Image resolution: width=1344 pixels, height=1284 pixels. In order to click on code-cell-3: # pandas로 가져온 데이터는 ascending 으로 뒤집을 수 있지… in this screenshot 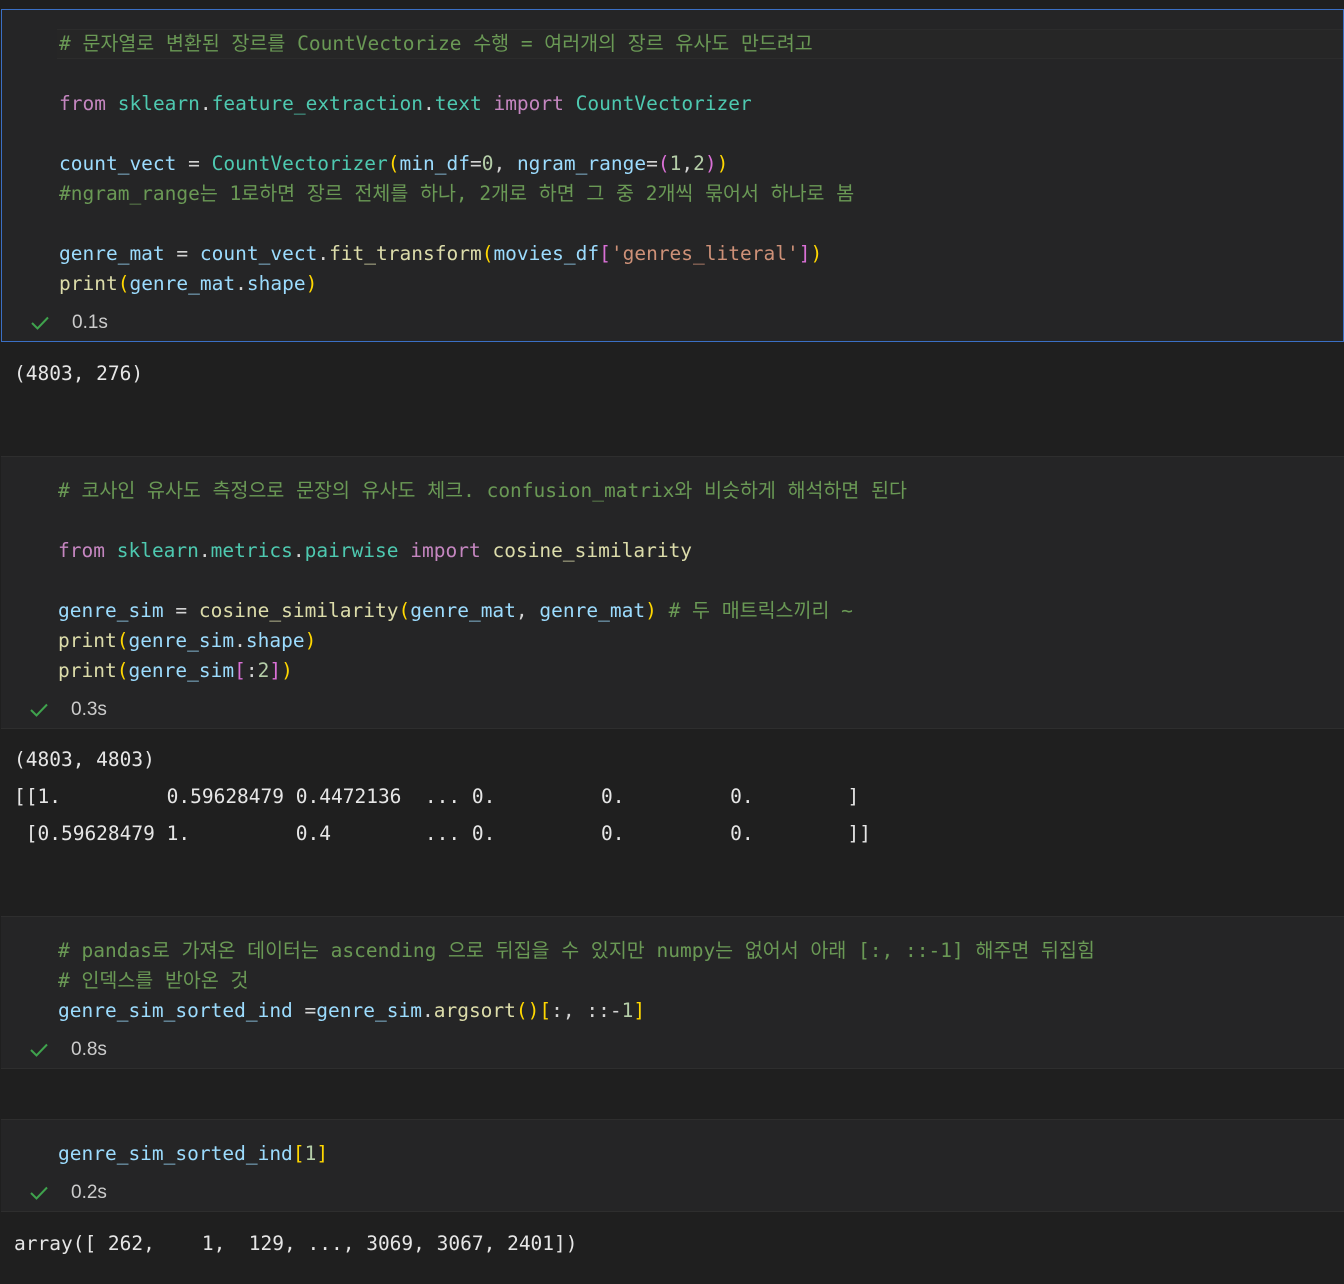, I will do `click(672, 992)`.